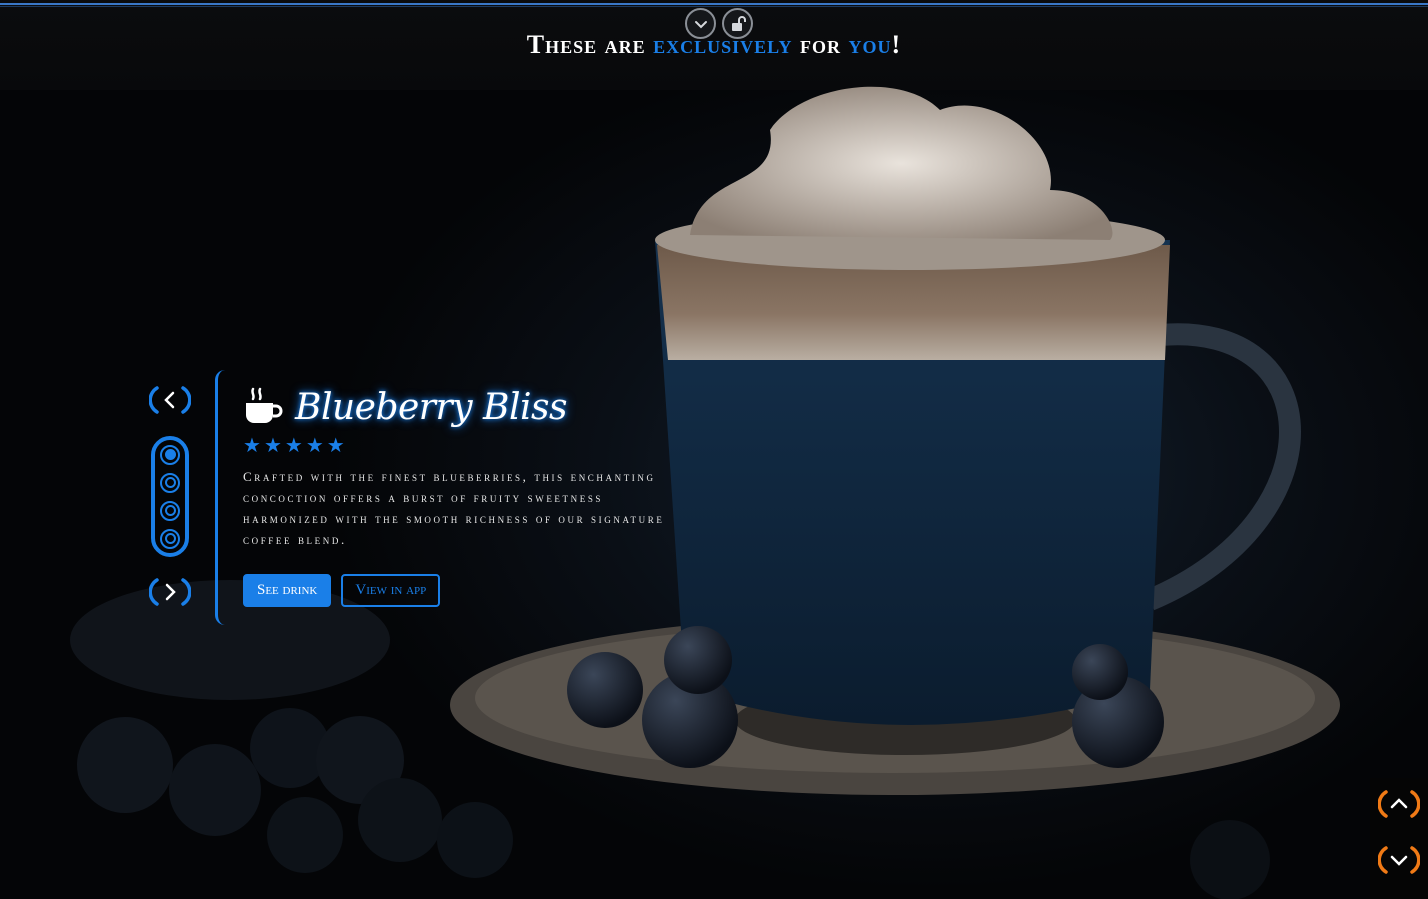  Describe the element at coordinates (431, 407) in the screenshot. I see `drink-title: Blueberry Bliss` at that location.